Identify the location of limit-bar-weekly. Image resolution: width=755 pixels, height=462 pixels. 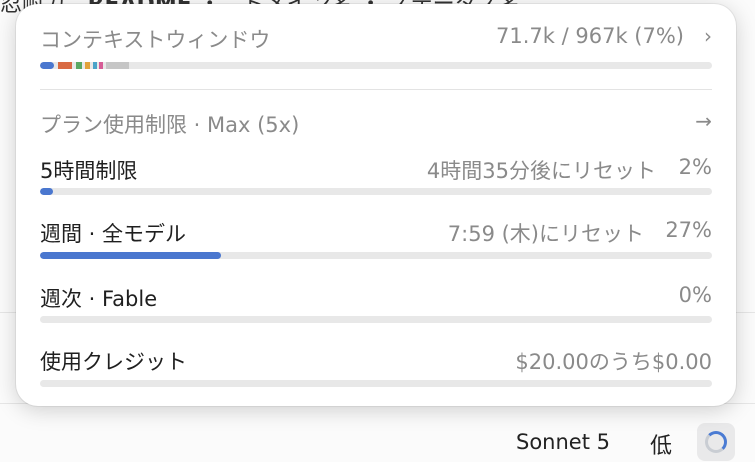
(376, 255).